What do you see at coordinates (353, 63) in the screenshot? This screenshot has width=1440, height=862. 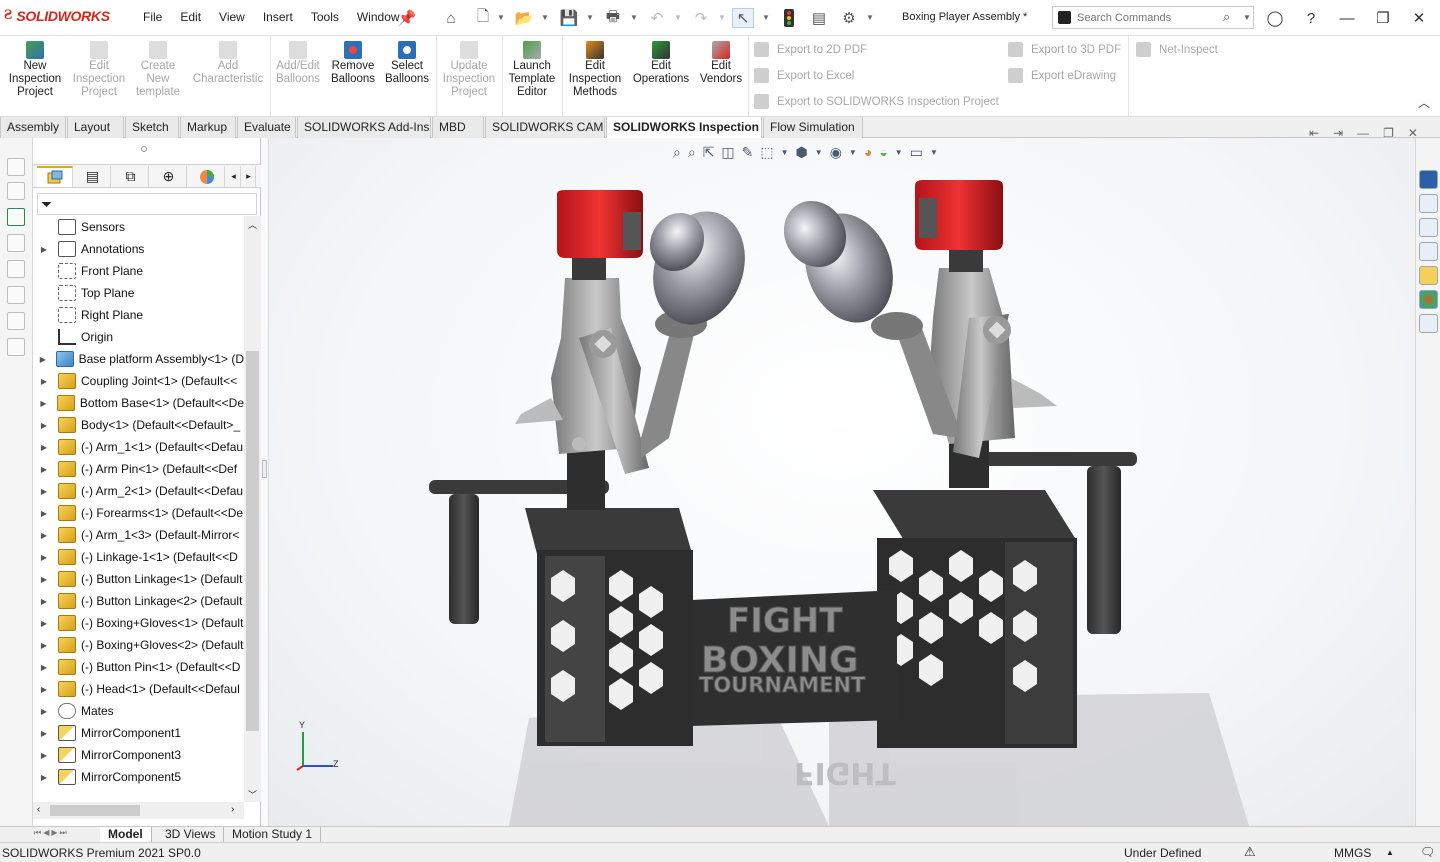 I see `remove-balloons-button: Remove Balloons` at bounding box center [353, 63].